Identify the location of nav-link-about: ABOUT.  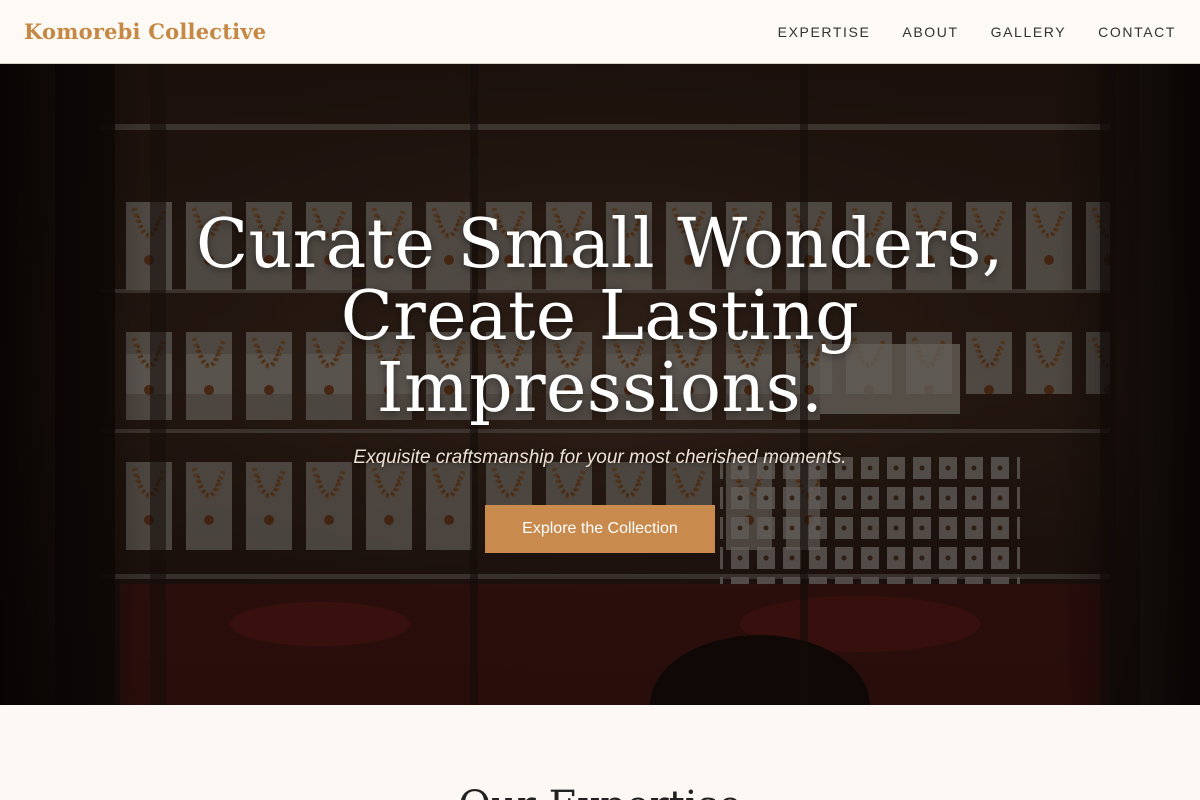
(930, 32).